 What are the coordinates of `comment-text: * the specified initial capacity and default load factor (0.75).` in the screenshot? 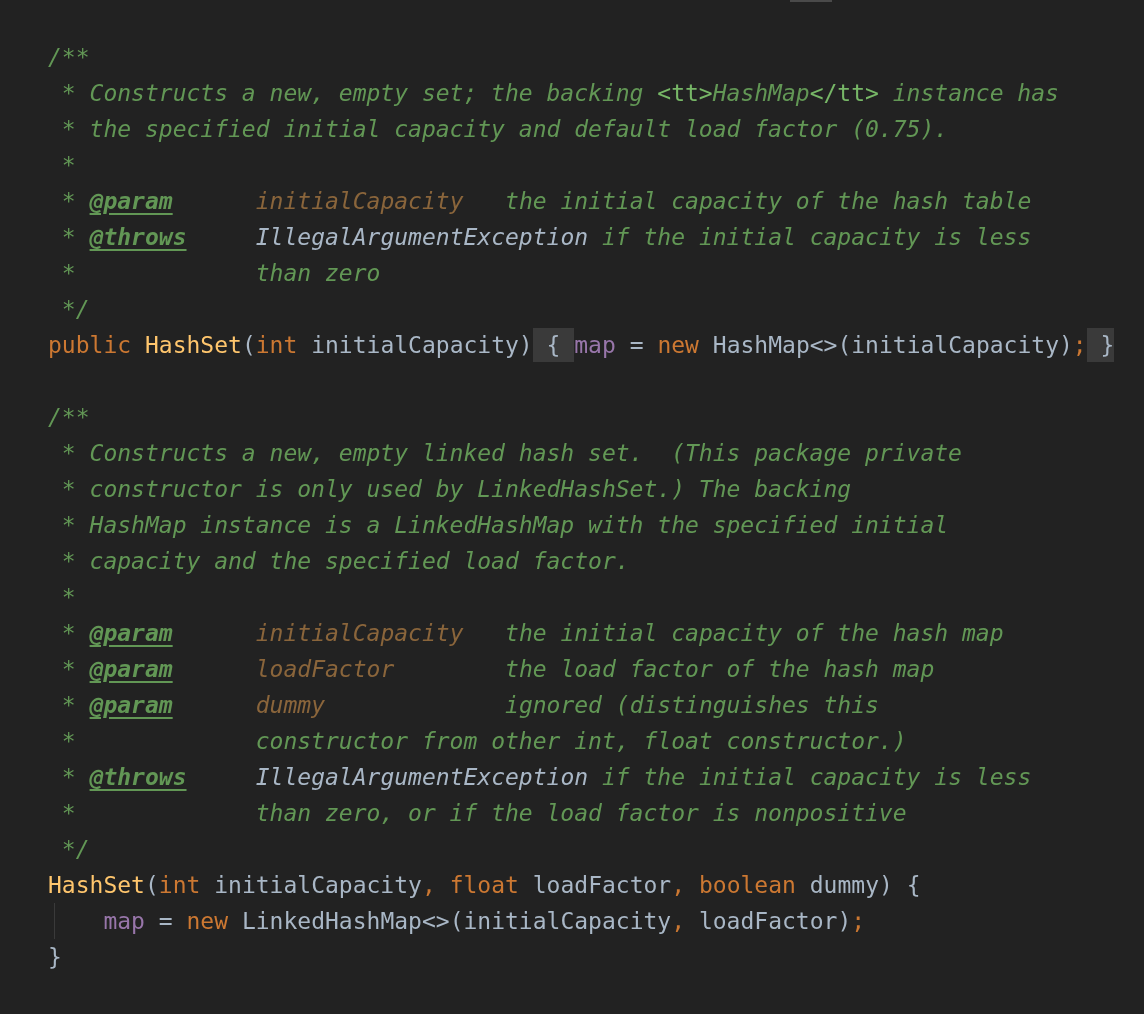 It's located at (505, 129).